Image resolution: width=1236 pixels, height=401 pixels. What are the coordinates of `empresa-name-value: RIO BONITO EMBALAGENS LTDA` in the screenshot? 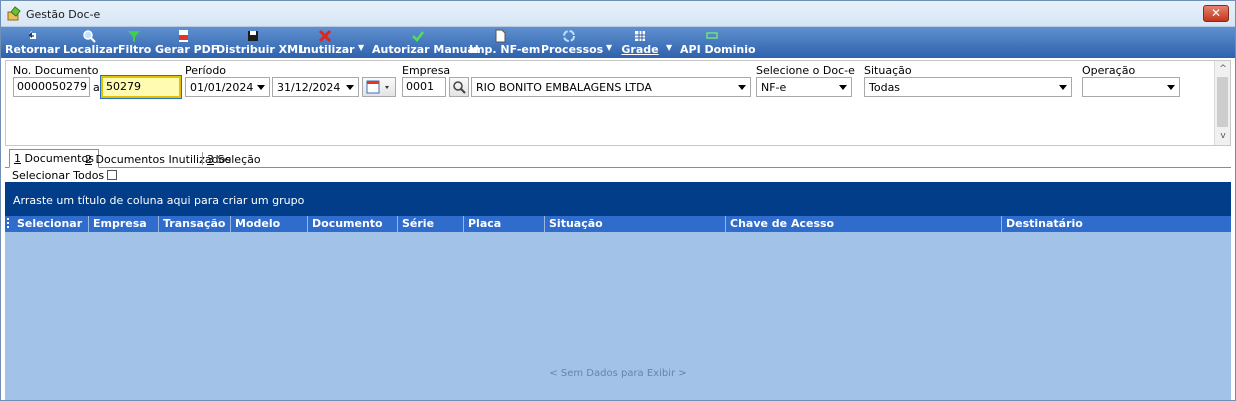 It's located at (564, 87).